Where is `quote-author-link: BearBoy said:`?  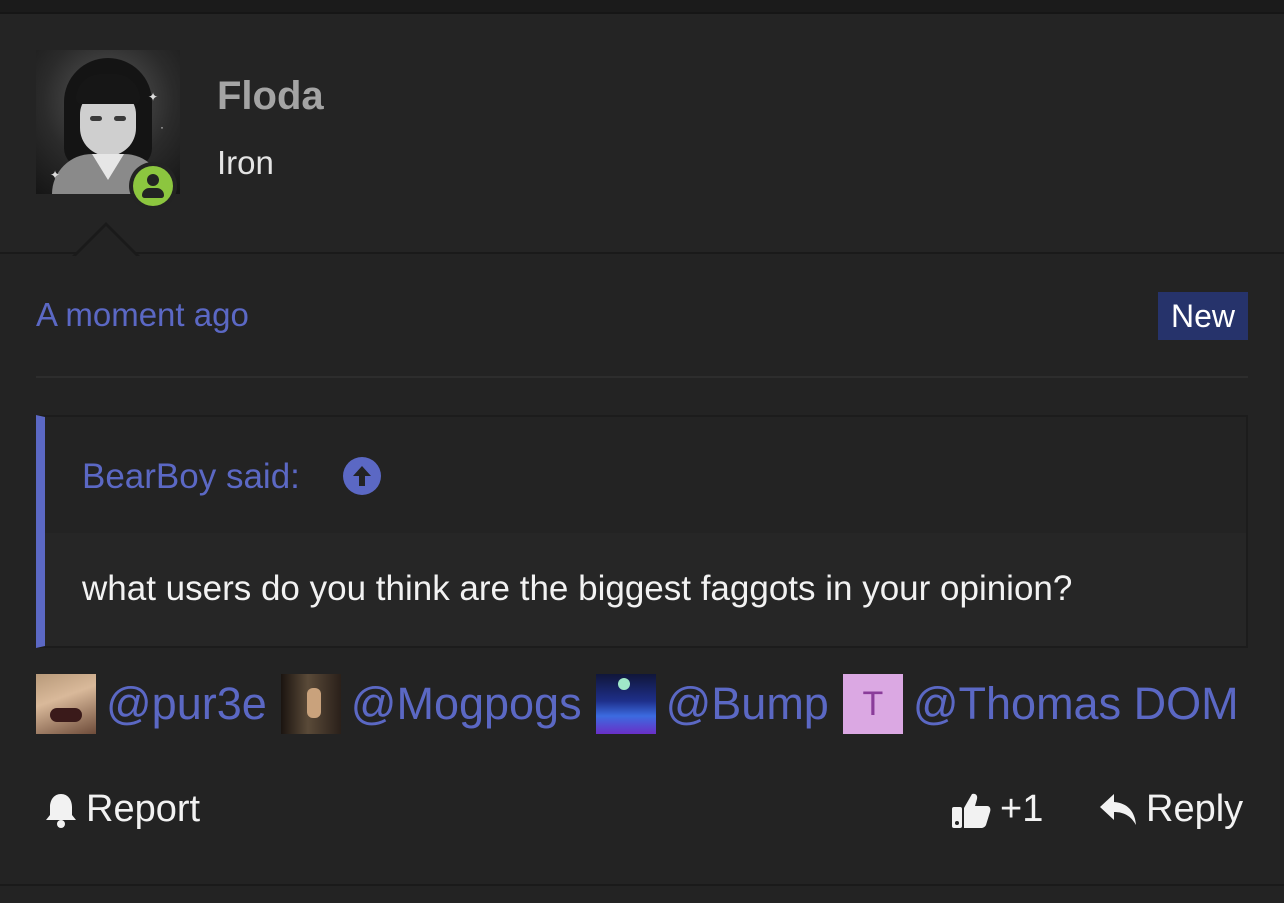 quote-author-link: BearBoy said: is located at coordinates (191, 477).